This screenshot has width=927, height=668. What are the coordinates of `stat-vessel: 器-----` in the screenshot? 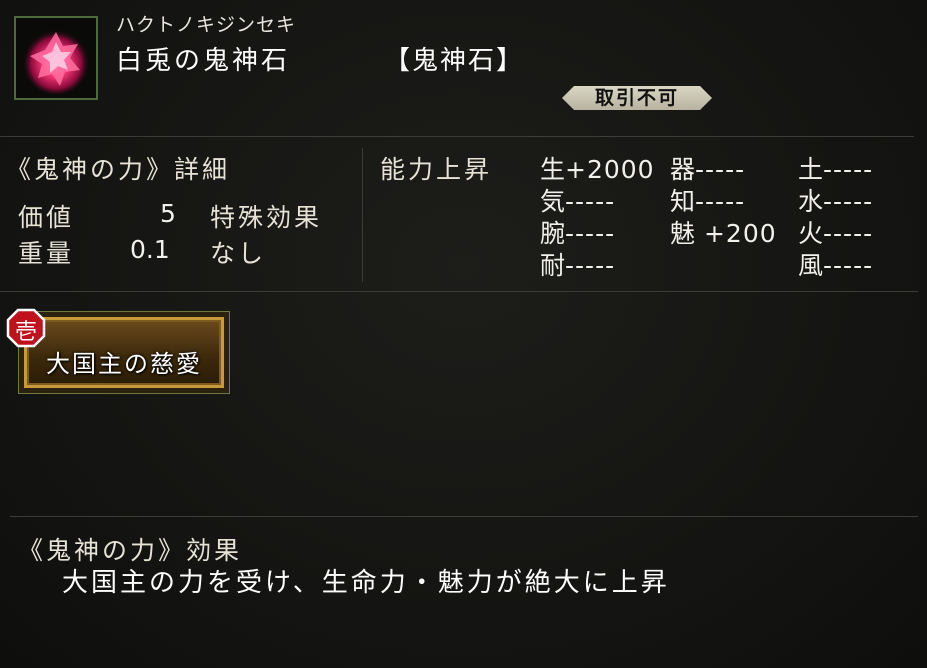 It's located at (708, 169).